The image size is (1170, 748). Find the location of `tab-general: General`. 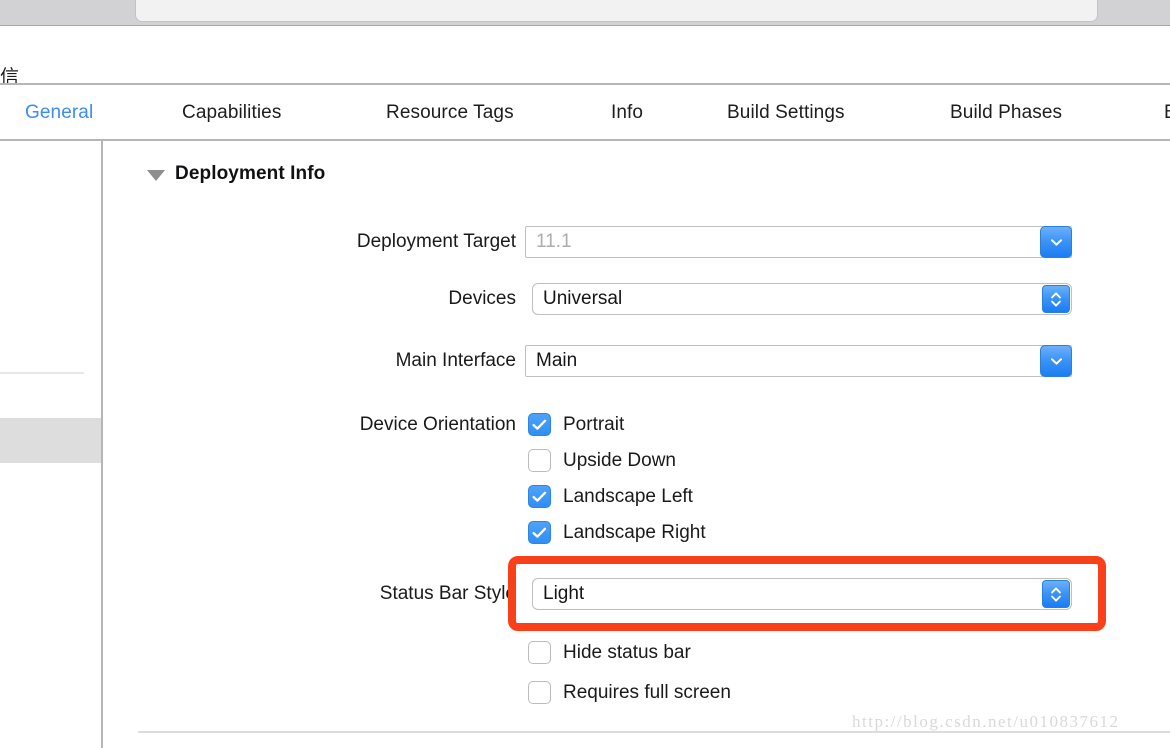

tab-general: General is located at coordinates (59, 113).